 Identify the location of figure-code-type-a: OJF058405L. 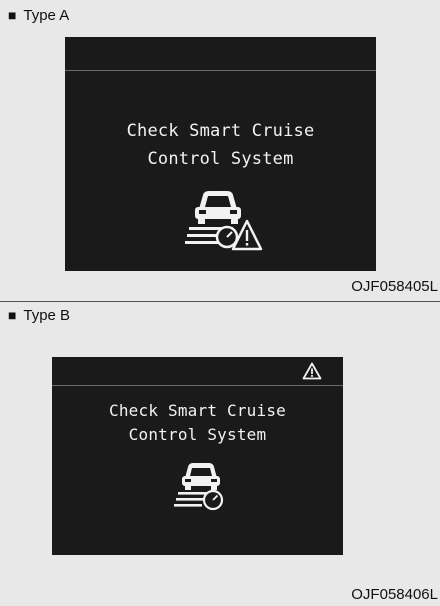
(394, 286).